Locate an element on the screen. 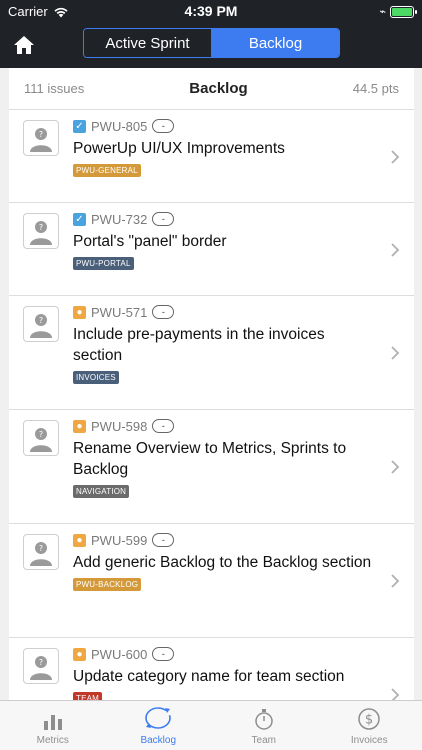 This screenshot has width=422, height=750. bar-chart-icon is located at coordinates (52, 722).